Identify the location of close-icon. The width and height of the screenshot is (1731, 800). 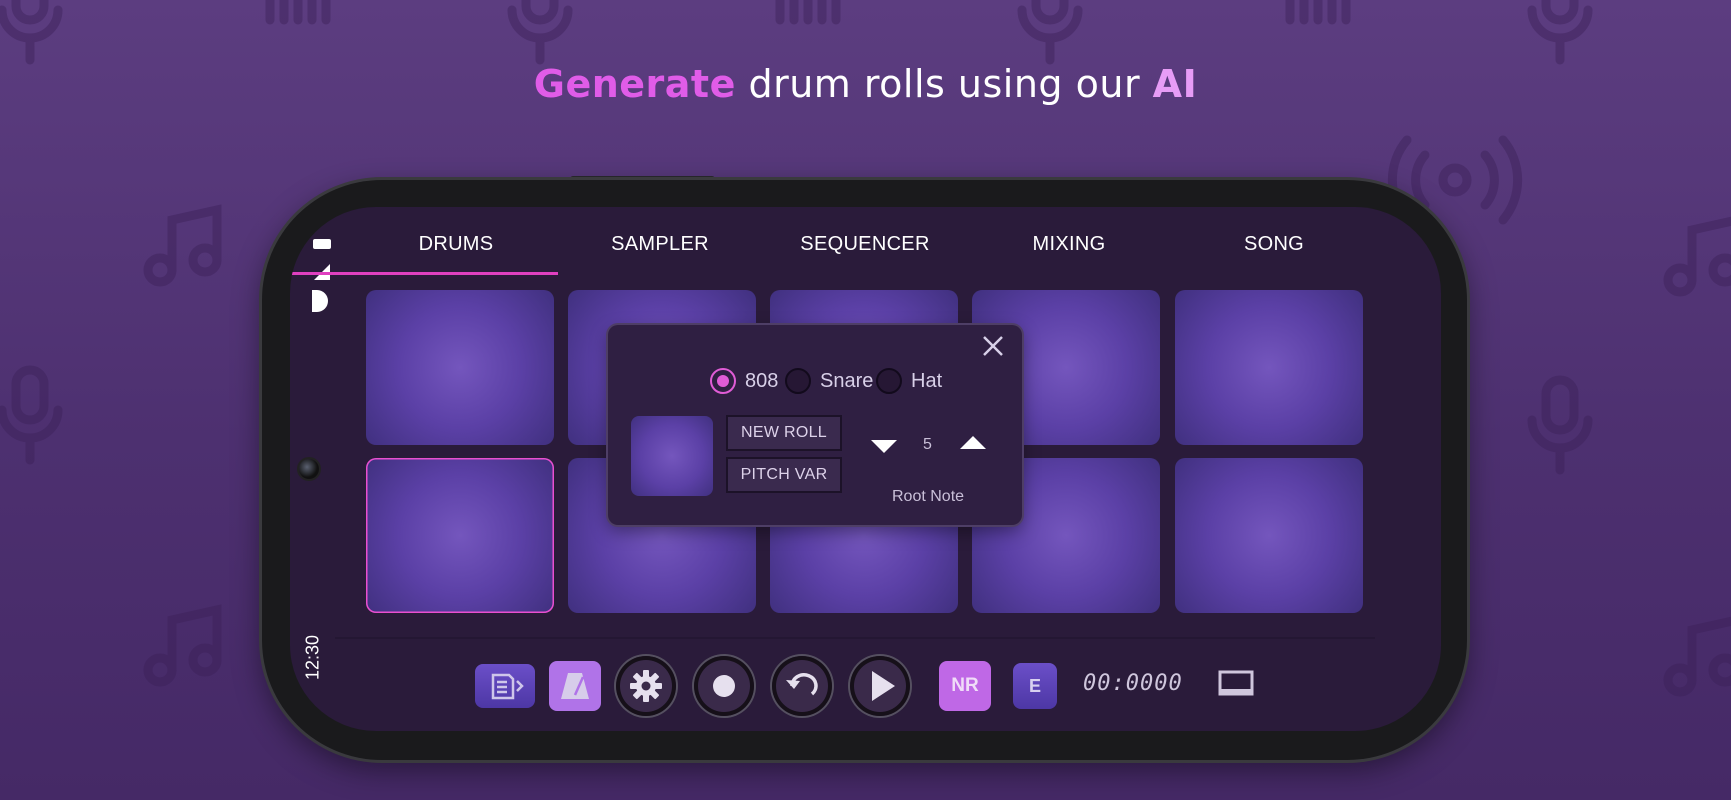
(993, 346).